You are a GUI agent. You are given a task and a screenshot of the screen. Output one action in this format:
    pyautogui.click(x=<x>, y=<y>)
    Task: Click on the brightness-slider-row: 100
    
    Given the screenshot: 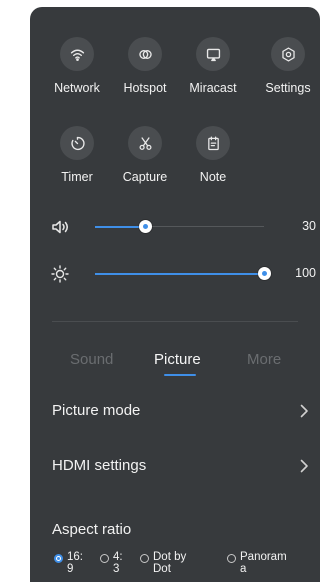 What is the action you would take?
    pyautogui.click(x=183, y=274)
    